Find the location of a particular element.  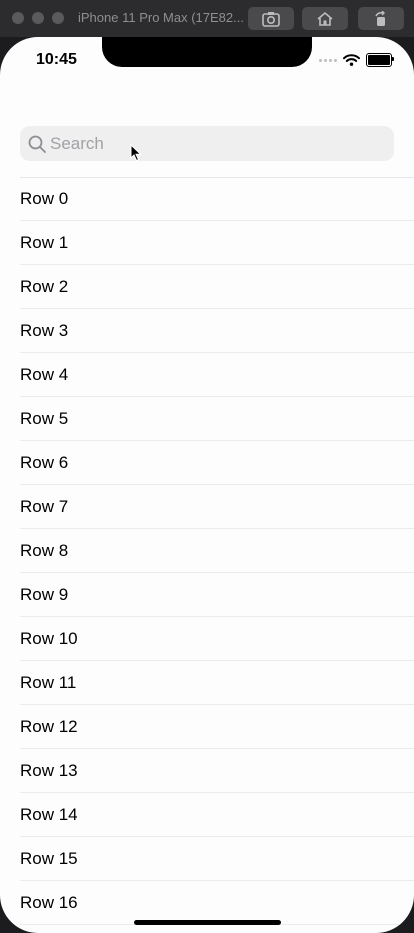

row-label: Row 14 is located at coordinates (49, 814).